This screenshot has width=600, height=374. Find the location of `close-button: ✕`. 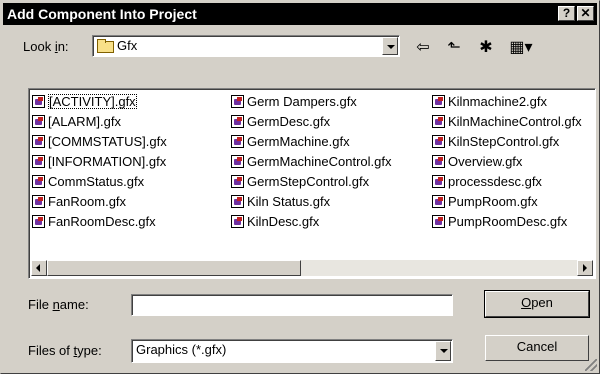

close-button: ✕ is located at coordinates (585, 13).